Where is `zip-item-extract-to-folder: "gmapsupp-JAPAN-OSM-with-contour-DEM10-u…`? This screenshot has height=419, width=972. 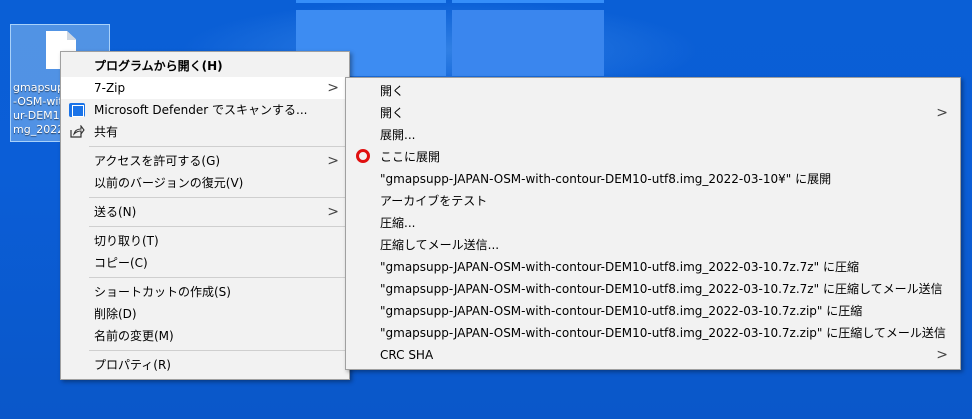 zip-item-extract-to-folder: "gmapsupp-JAPAN-OSM-with-contour-DEM10-u… is located at coordinates (653, 179).